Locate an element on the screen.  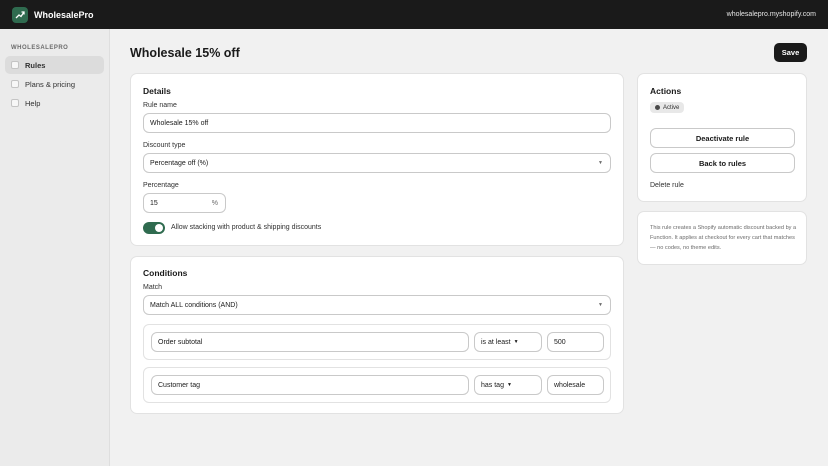
condition-field-value: Order subtotal is located at coordinates (180, 342).